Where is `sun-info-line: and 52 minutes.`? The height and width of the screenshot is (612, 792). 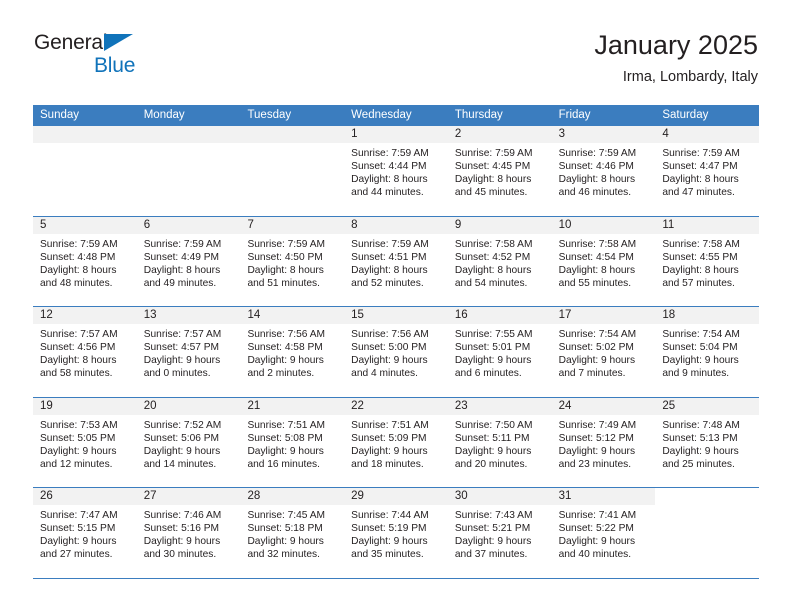 sun-info-line: and 52 minutes. is located at coordinates (387, 283).